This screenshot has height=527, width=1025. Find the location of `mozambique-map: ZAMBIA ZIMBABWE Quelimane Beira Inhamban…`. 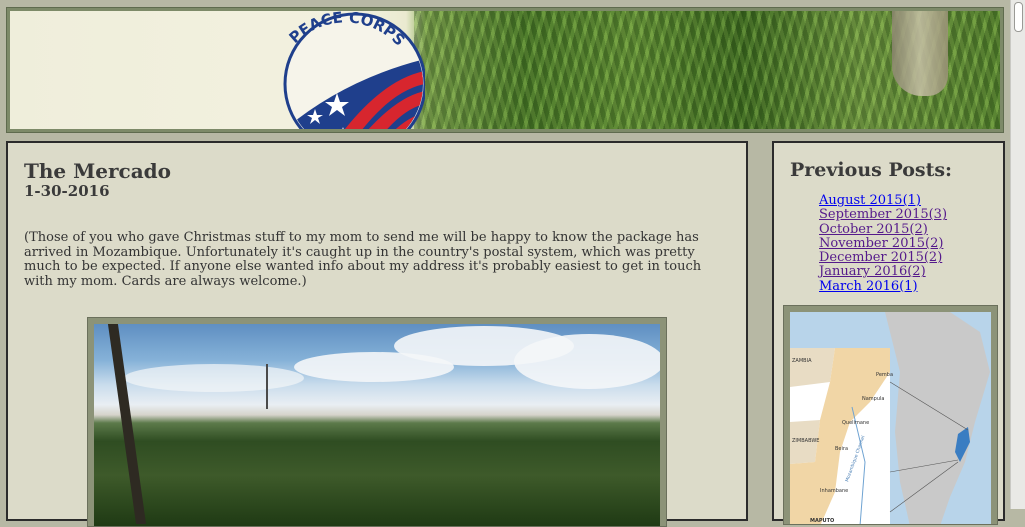

mozambique-map: ZAMBIA ZIMBABWE Quelimane Beira Inhamban… is located at coordinates (890, 418).